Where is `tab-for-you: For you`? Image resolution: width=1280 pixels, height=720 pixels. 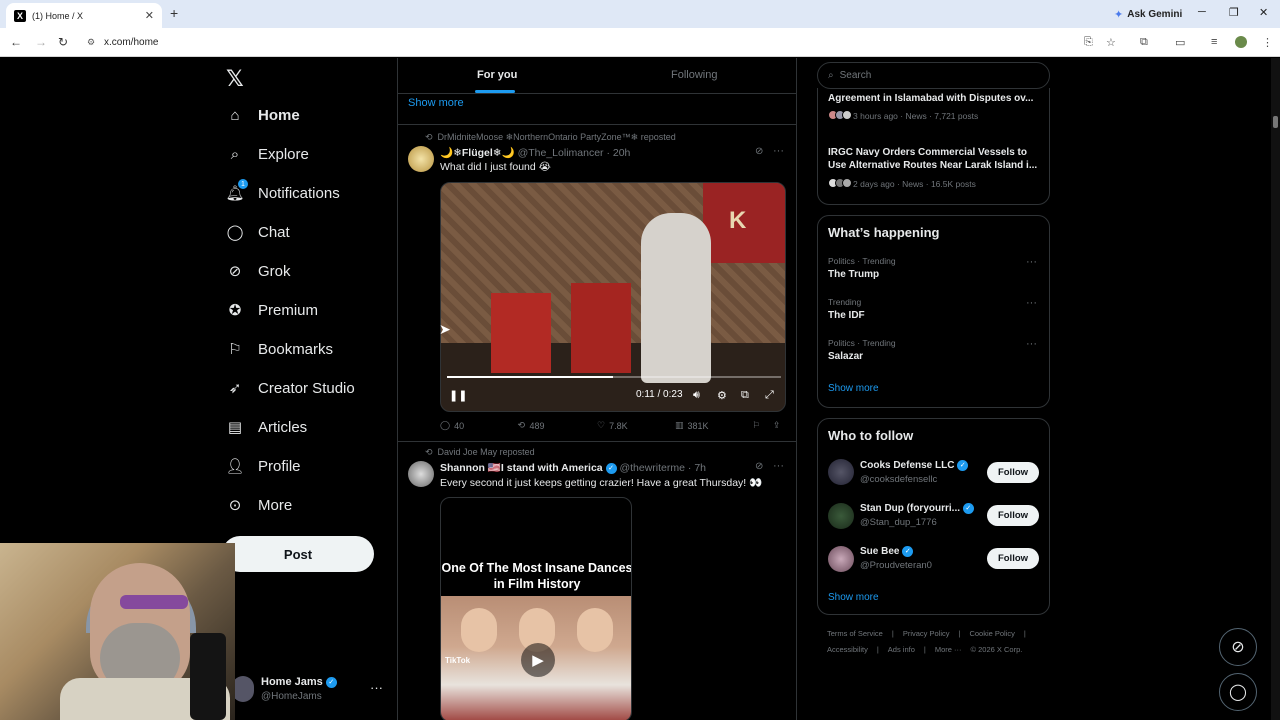 tab-for-you: For you is located at coordinates (497, 75).